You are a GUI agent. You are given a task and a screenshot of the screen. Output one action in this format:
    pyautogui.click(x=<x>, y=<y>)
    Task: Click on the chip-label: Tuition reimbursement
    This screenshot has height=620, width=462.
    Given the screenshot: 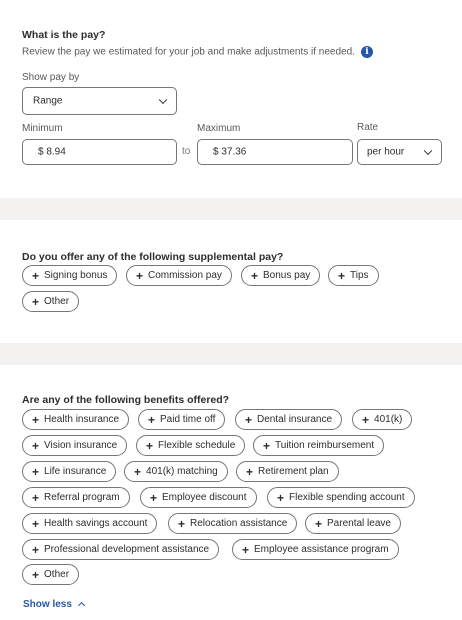 What is the action you would take?
    pyautogui.click(x=325, y=445)
    